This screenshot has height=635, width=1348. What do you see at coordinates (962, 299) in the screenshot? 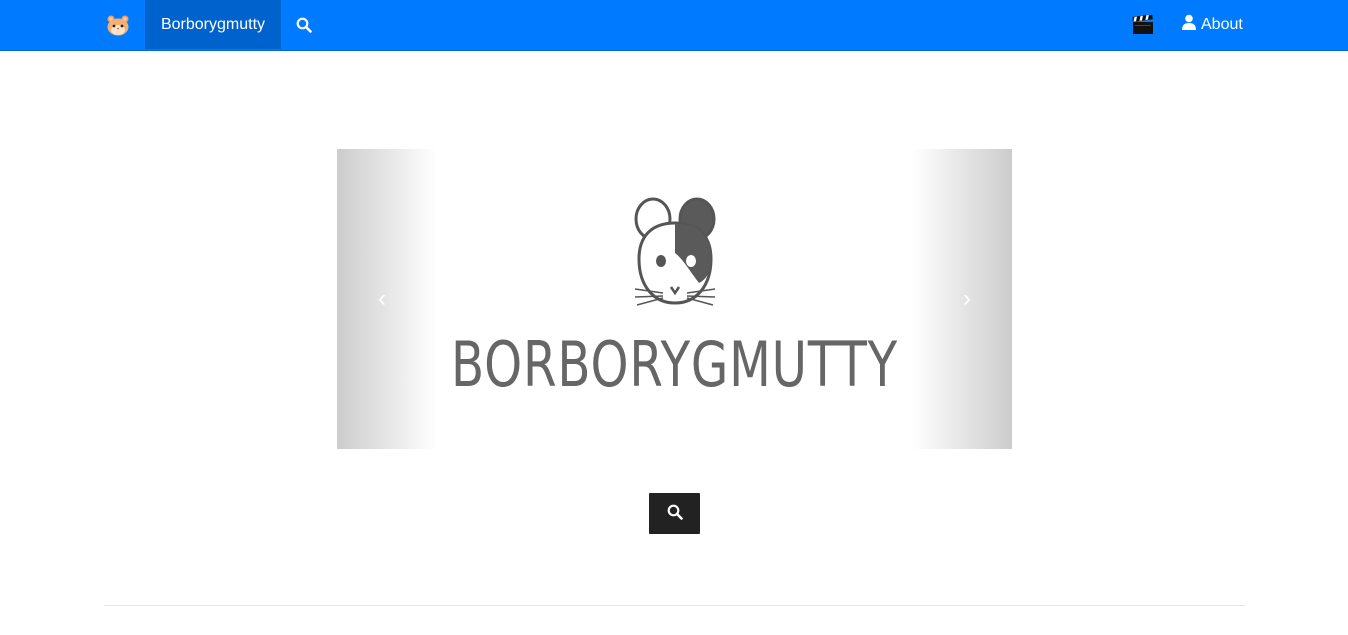
I see `carousel-next-button: ›` at bounding box center [962, 299].